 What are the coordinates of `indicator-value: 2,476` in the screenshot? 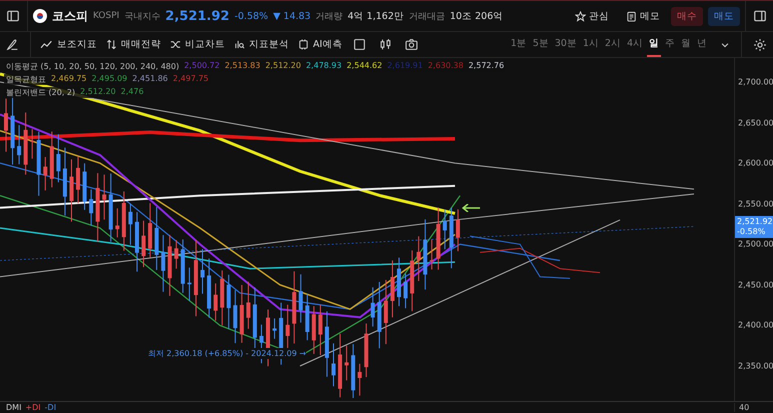 It's located at (132, 92).